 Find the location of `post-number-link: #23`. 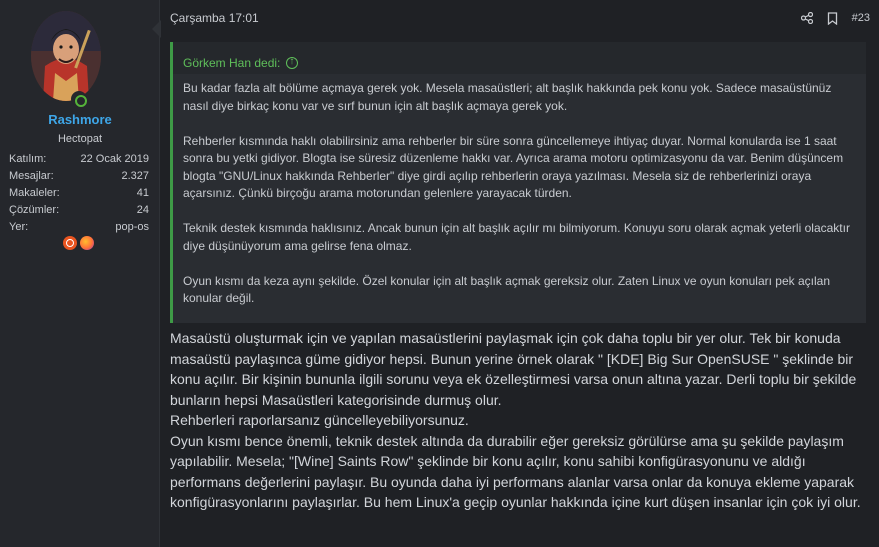

post-number-link: #23 is located at coordinates (861, 18).